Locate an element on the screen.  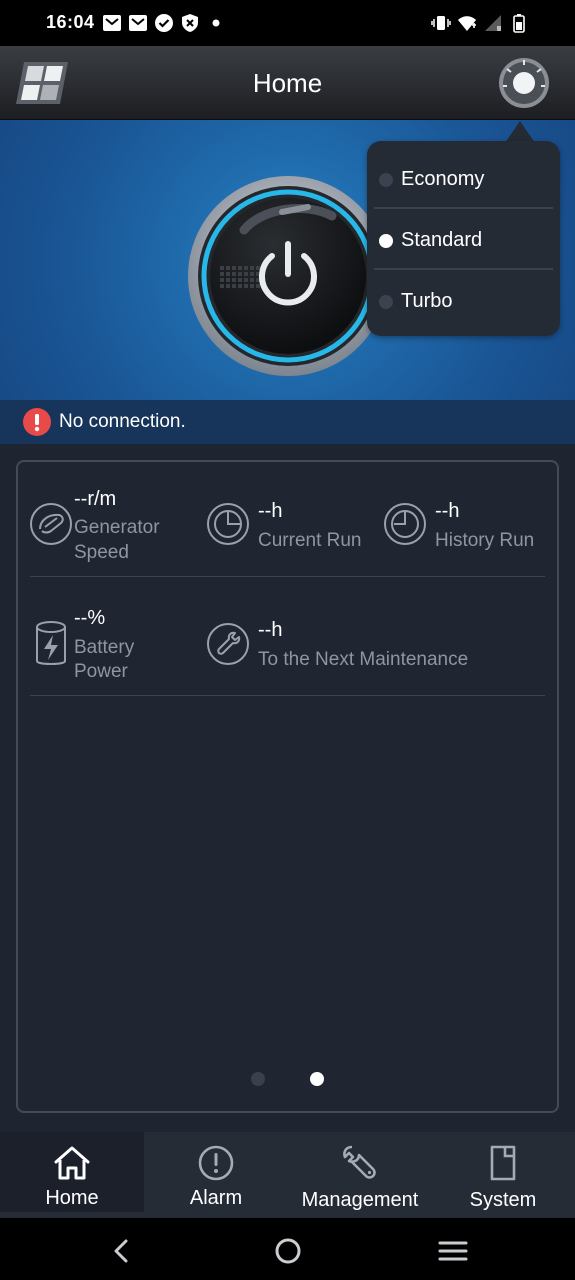
nav-home: Home is located at coordinates (72, 1172).